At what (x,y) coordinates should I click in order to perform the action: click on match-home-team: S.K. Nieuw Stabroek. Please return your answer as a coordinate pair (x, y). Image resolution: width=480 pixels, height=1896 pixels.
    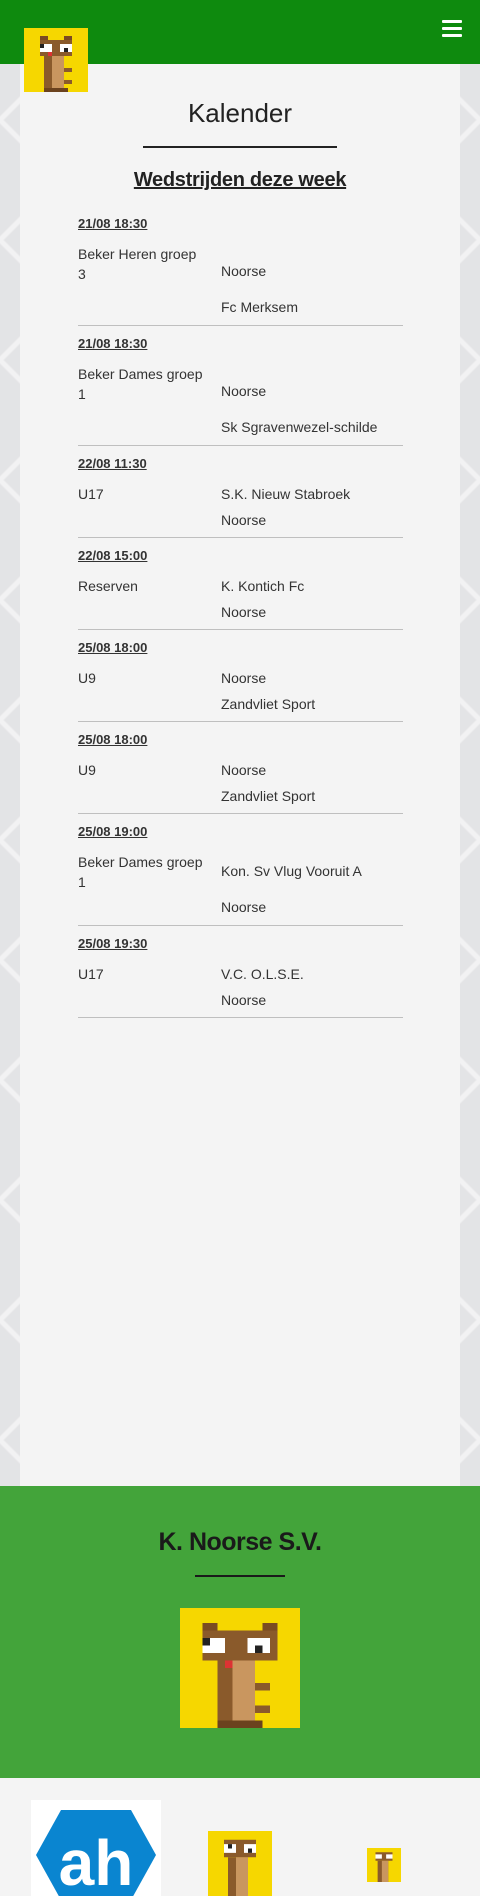
    Looking at the image, I should click on (286, 494).